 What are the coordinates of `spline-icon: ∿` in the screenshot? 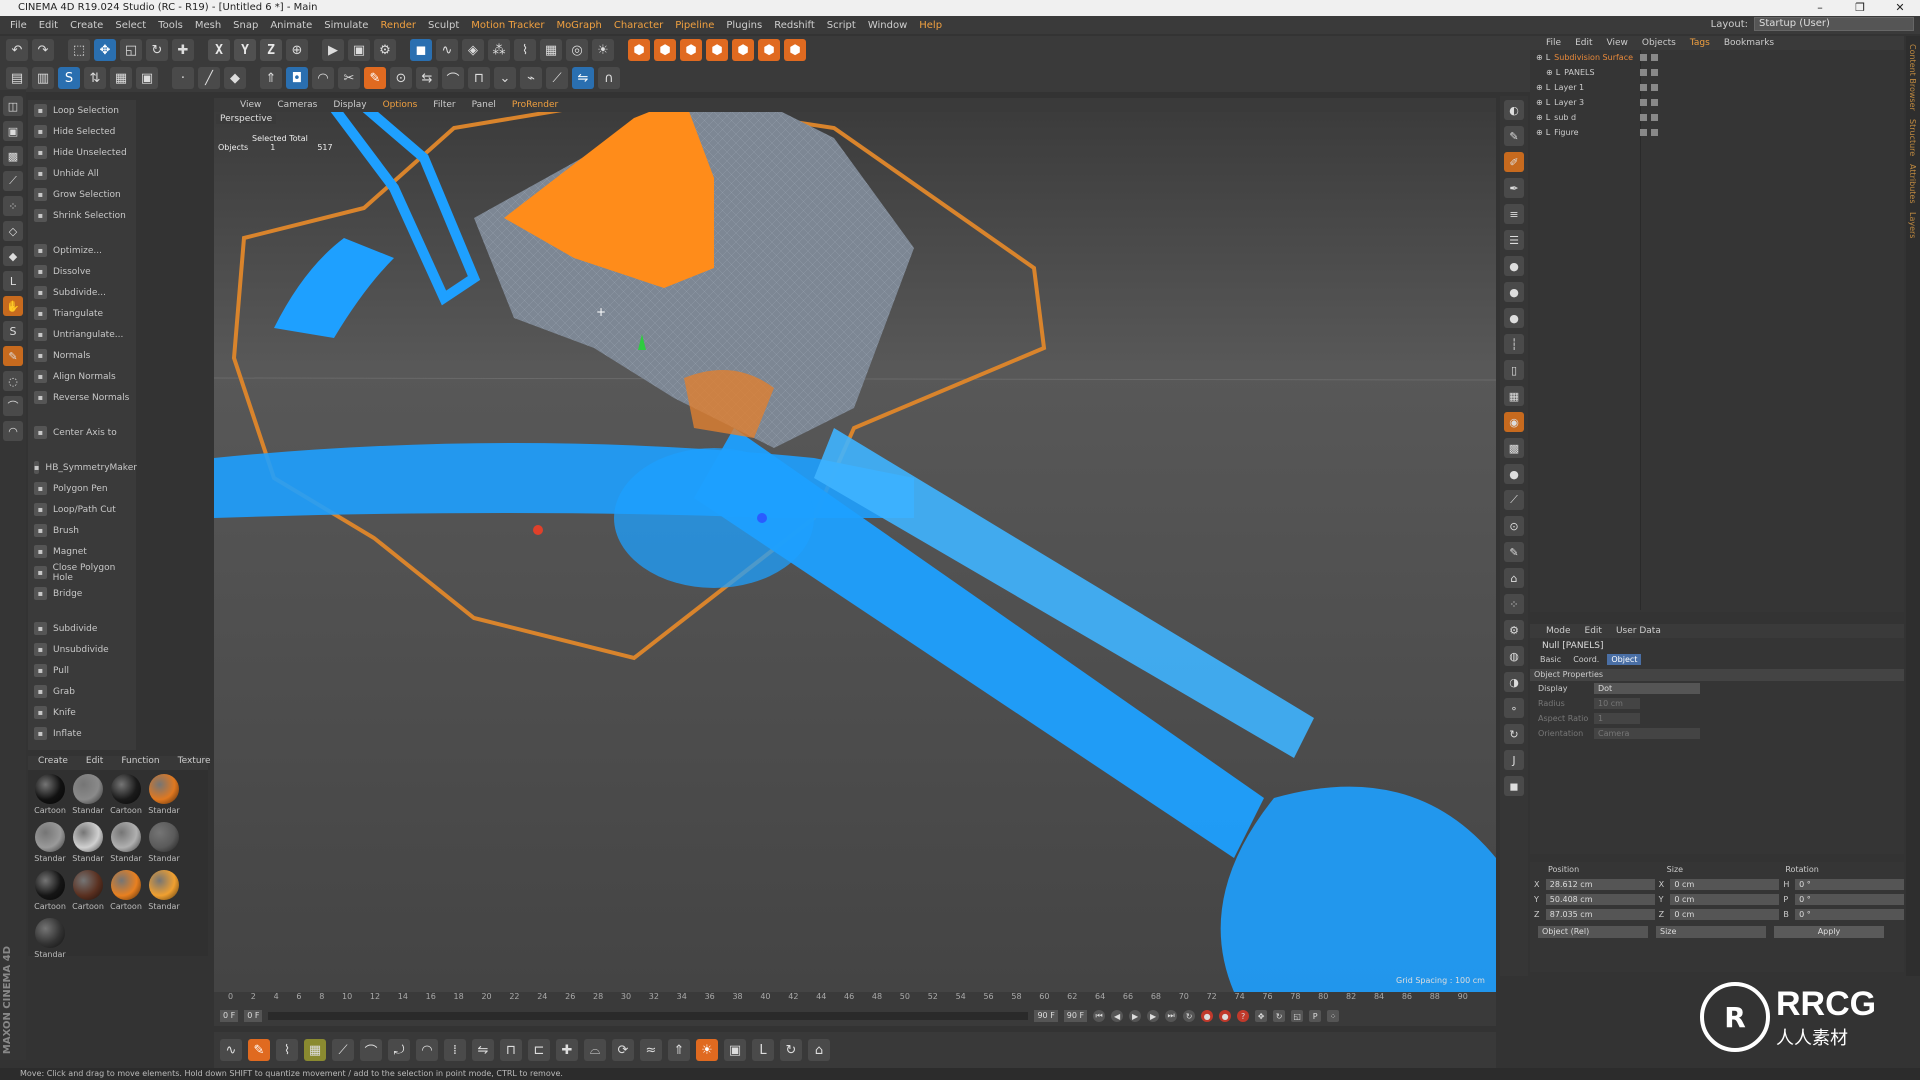 It's located at (231, 1050).